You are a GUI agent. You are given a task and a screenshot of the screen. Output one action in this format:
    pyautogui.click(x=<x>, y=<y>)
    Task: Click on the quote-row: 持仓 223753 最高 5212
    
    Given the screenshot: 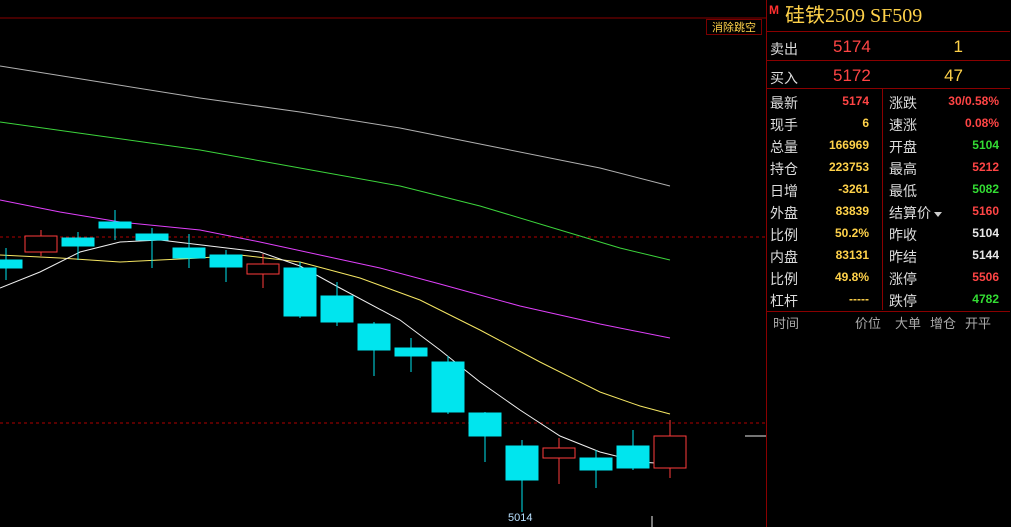 What is the action you would take?
    pyautogui.click(x=888, y=167)
    